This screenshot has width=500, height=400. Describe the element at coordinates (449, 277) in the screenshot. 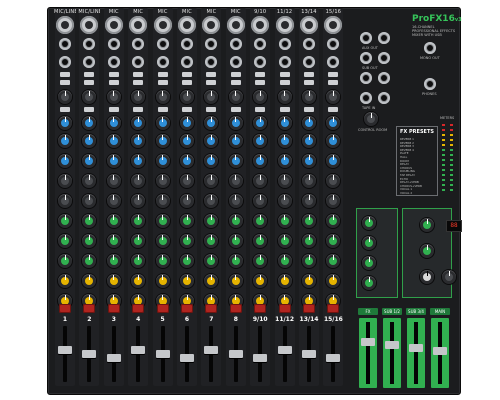

I see `phones-level-knob` at that location.